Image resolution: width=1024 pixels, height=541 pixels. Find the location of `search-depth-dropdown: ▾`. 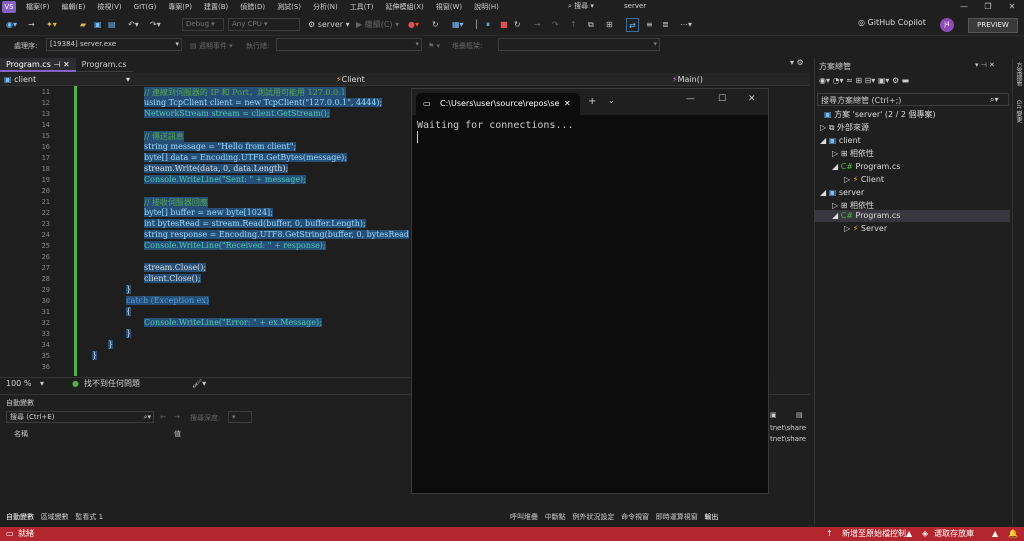

search-depth-dropdown: ▾ is located at coordinates (240, 417).